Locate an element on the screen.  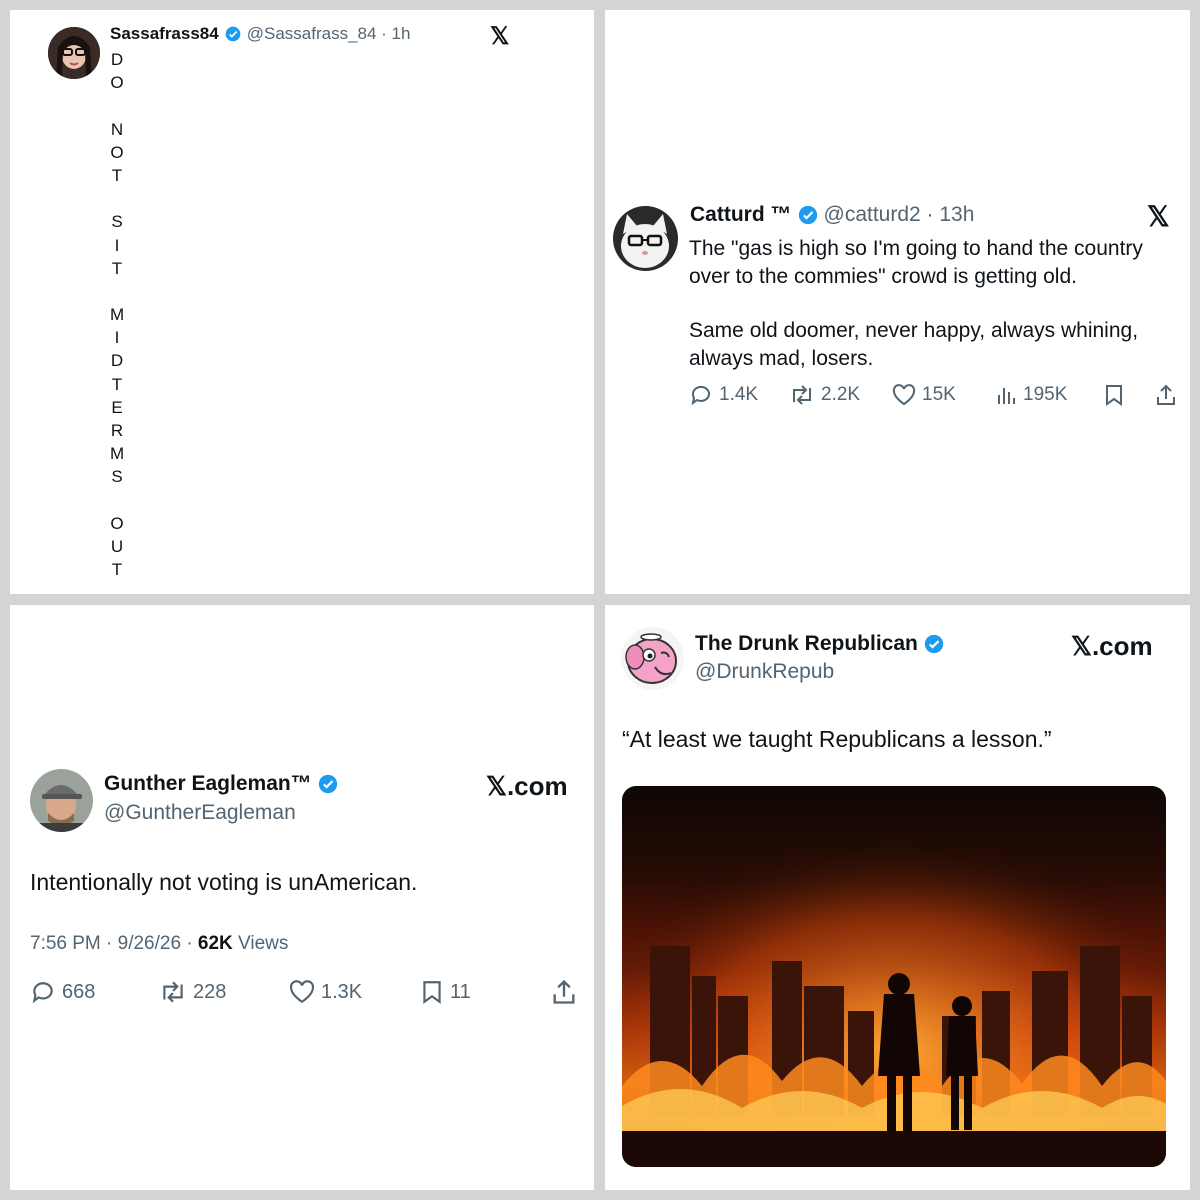
views-label: Views is located at coordinates (260, 943).